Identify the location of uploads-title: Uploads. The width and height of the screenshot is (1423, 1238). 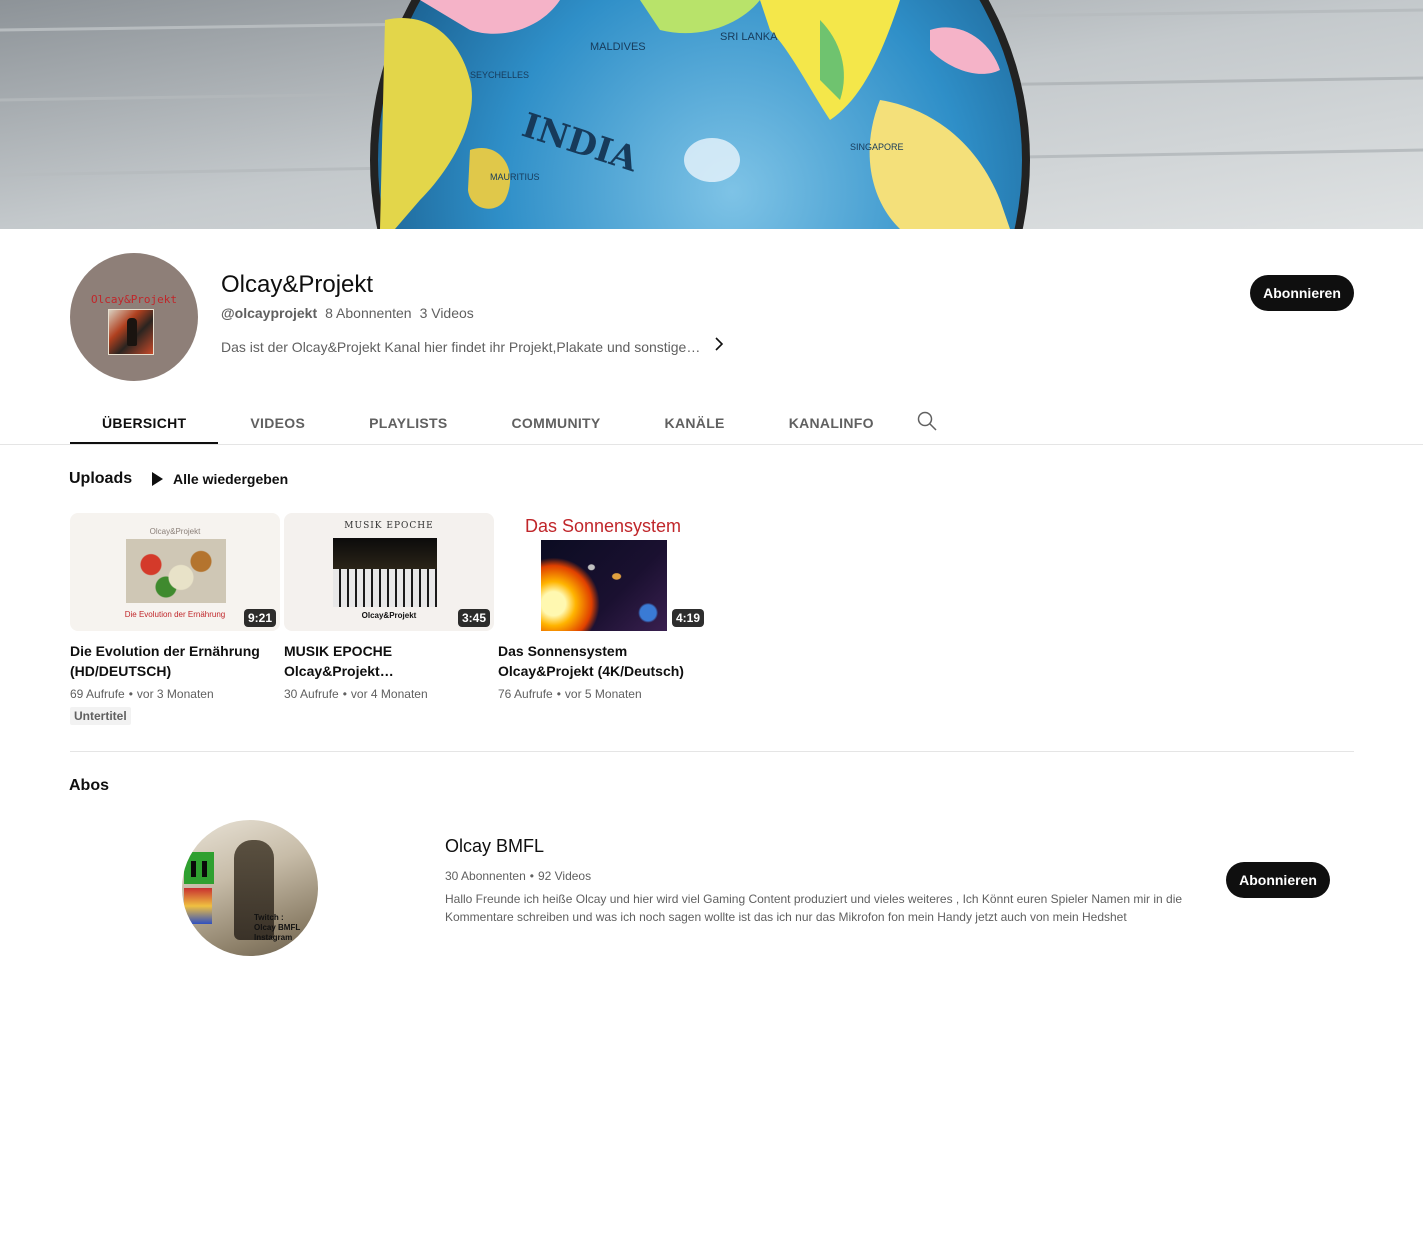
(100, 479).